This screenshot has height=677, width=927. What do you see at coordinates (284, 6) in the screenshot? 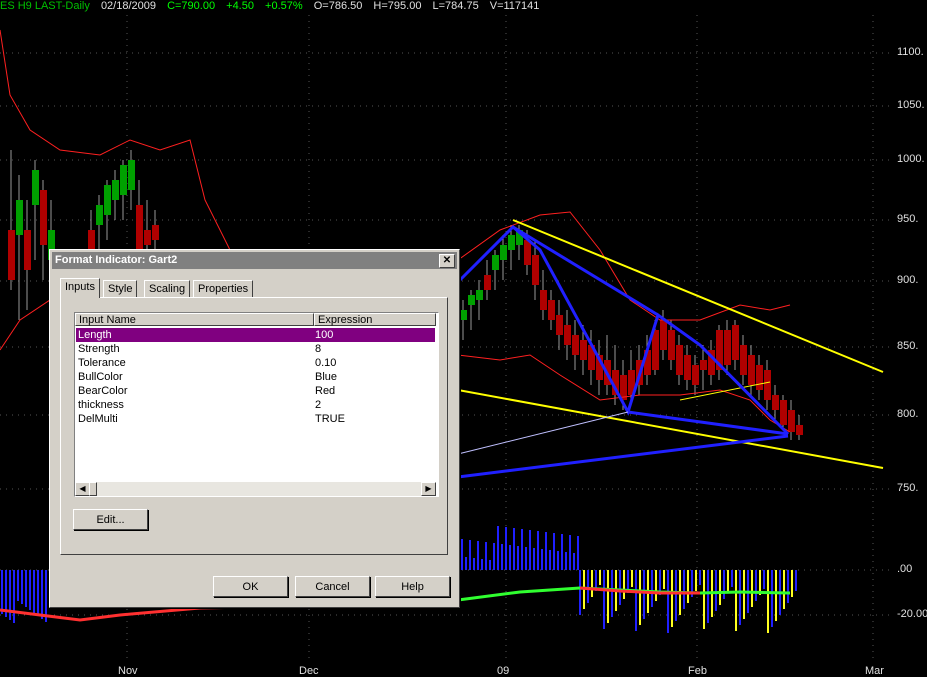
I see `change-pct-label: +0.57%` at bounding box center [284, 6].